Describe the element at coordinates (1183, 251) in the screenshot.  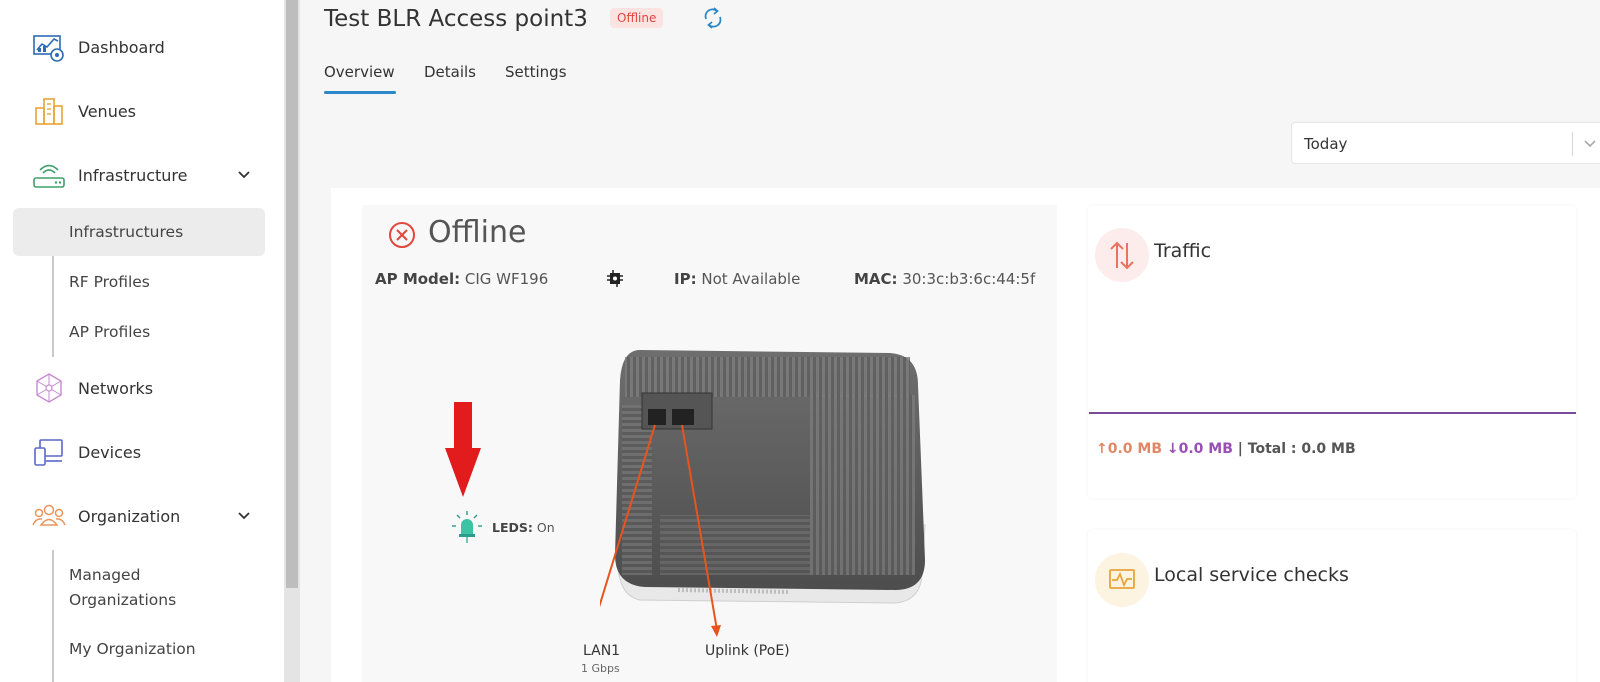
I see `traffic-title: Traffic` at that location.